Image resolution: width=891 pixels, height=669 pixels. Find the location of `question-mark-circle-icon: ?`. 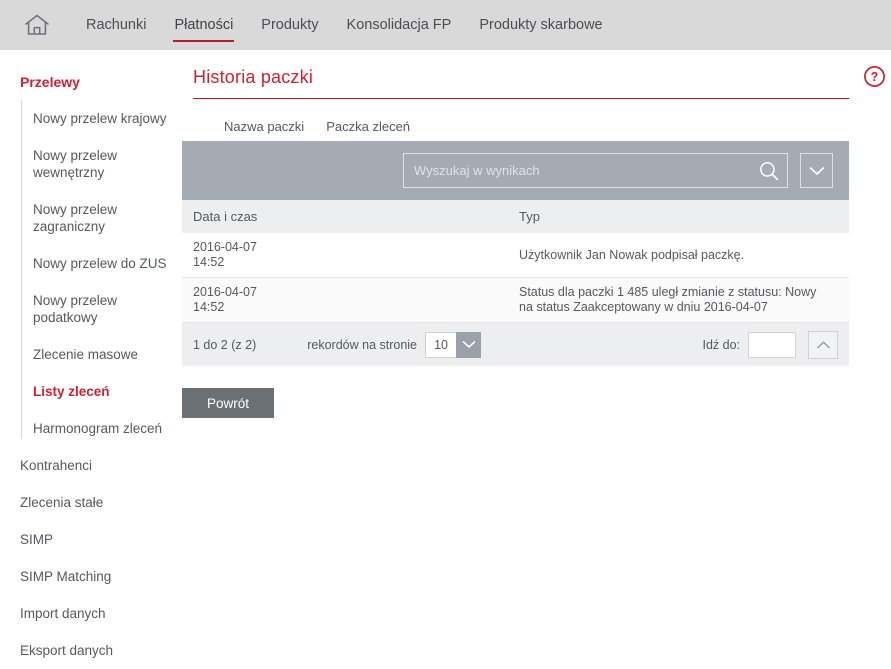

question-mark-circle-icon: ? is located at coordinates (874, 76).